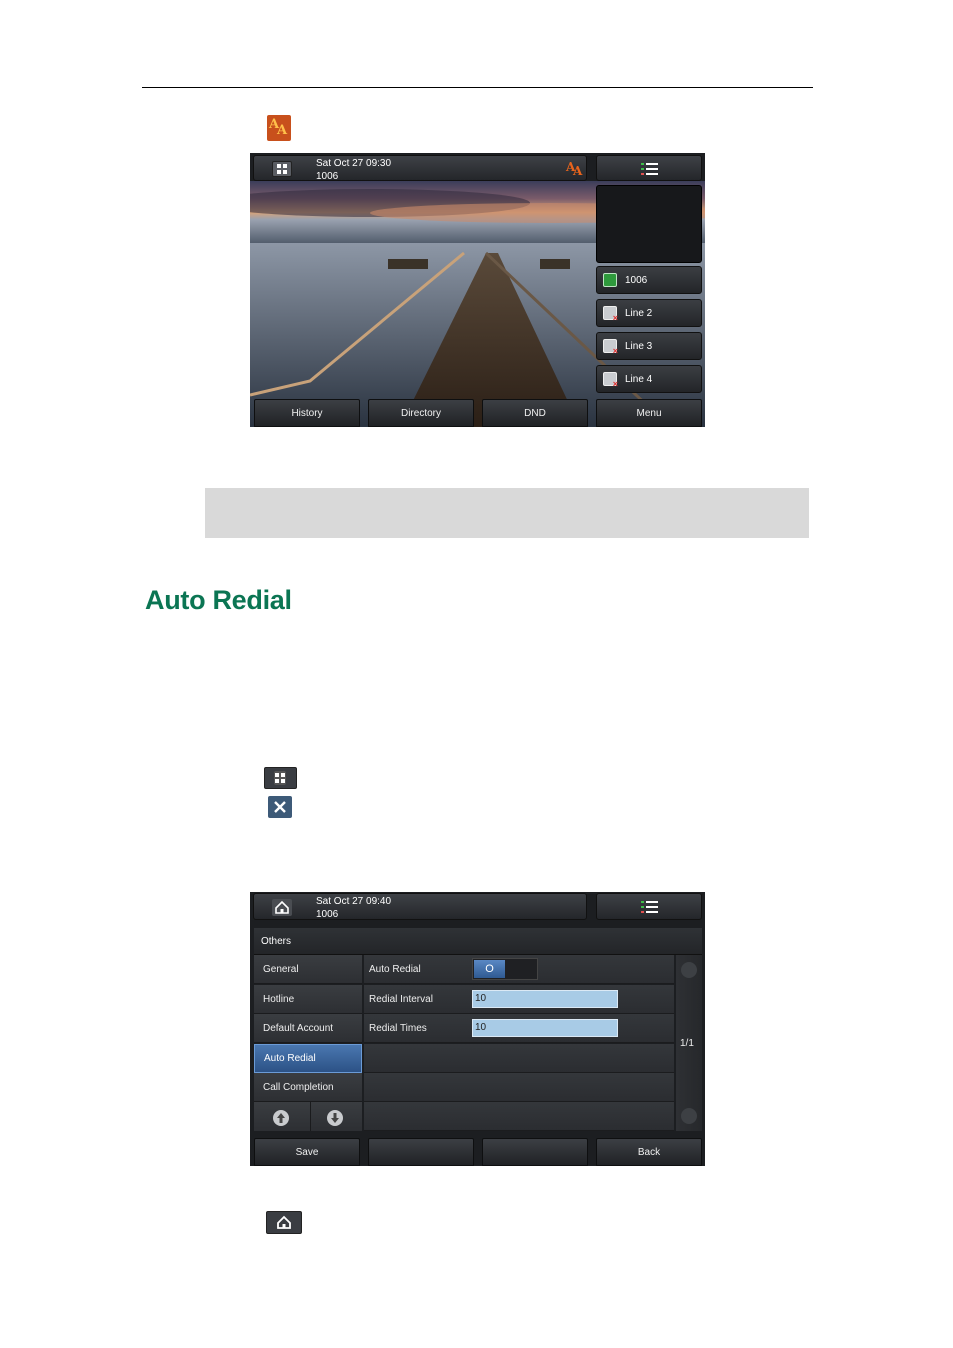  What do you see at coordinates (280, 807) in the screenshot?
I see `close-icon` at bounding box center [280, 807].